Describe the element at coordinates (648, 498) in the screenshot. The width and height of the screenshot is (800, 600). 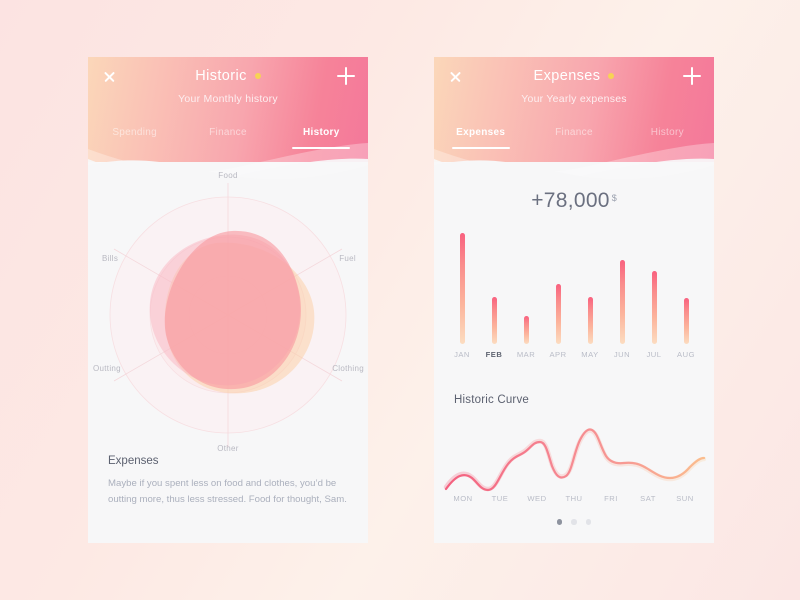
I see `curve-label-sat: SAT` at that location.